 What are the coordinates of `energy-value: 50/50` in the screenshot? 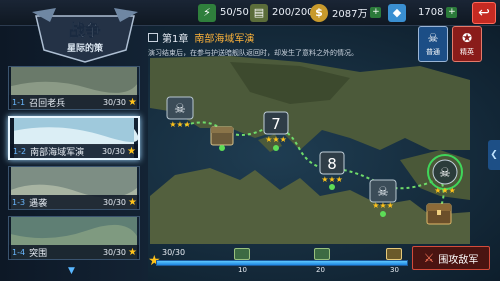 It's located at (234, 12).